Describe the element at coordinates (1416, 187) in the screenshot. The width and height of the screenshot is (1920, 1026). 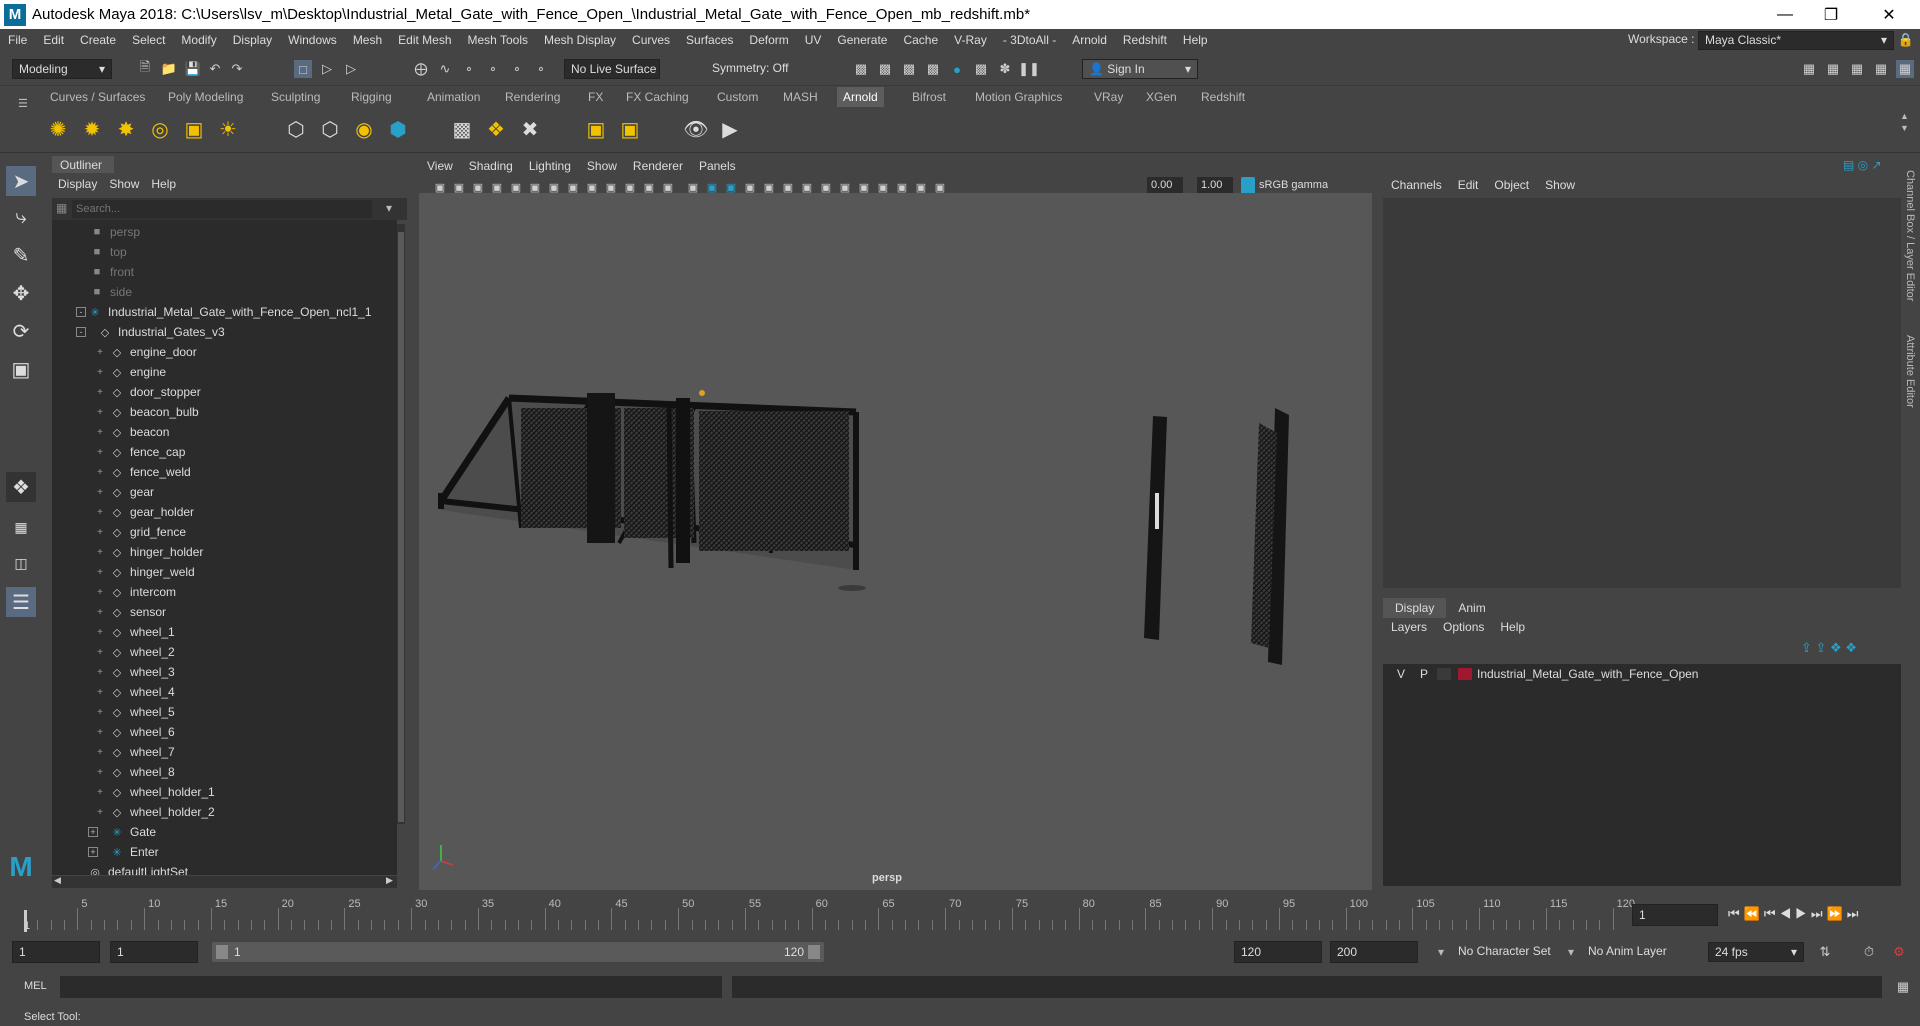
I see `channel-menu-channels: Channels` at that location.